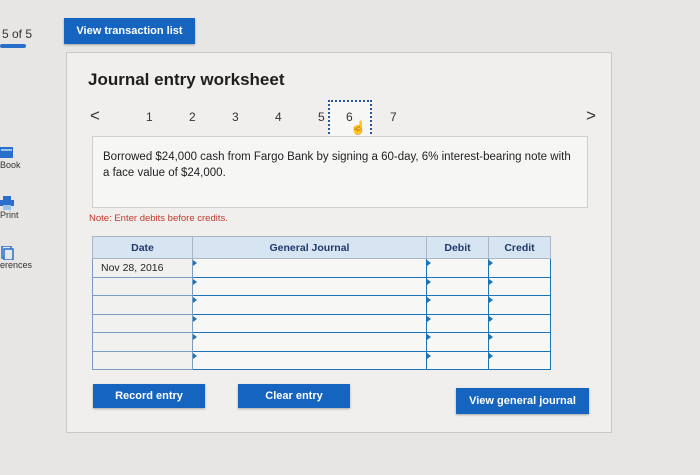 This screenshot has height=475, width=700. What do you see at coordinates (6, 152) in the screenshot?
I see `book-icon` at bounding box center [6, 152].